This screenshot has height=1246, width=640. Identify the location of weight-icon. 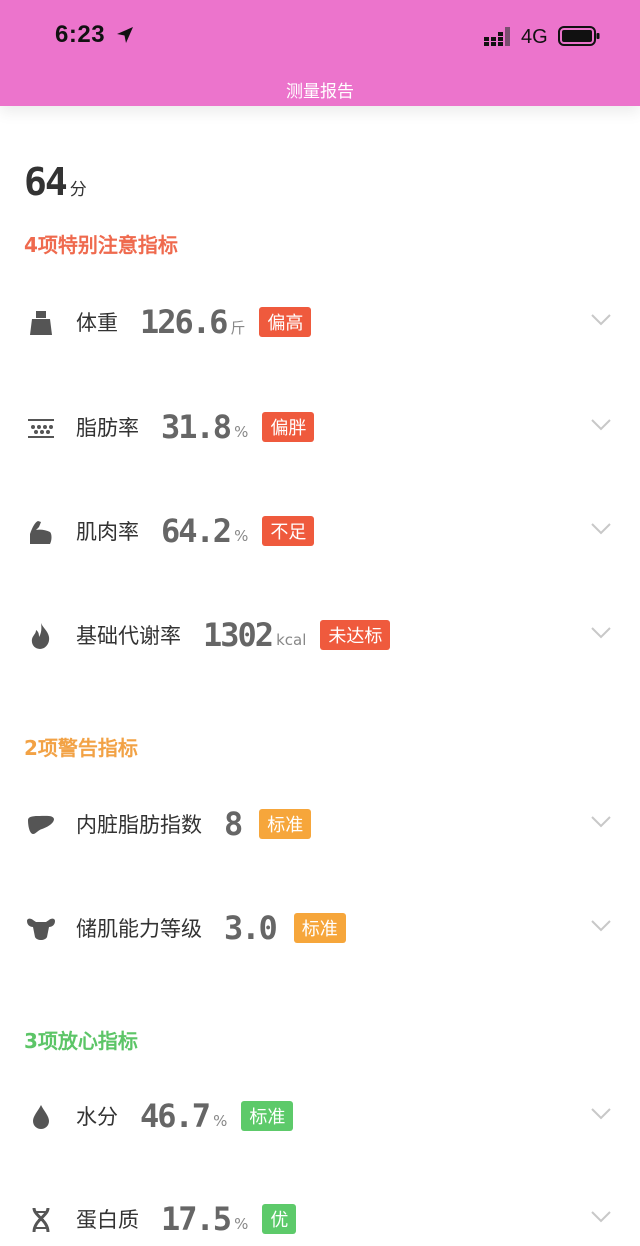
(41, 323).